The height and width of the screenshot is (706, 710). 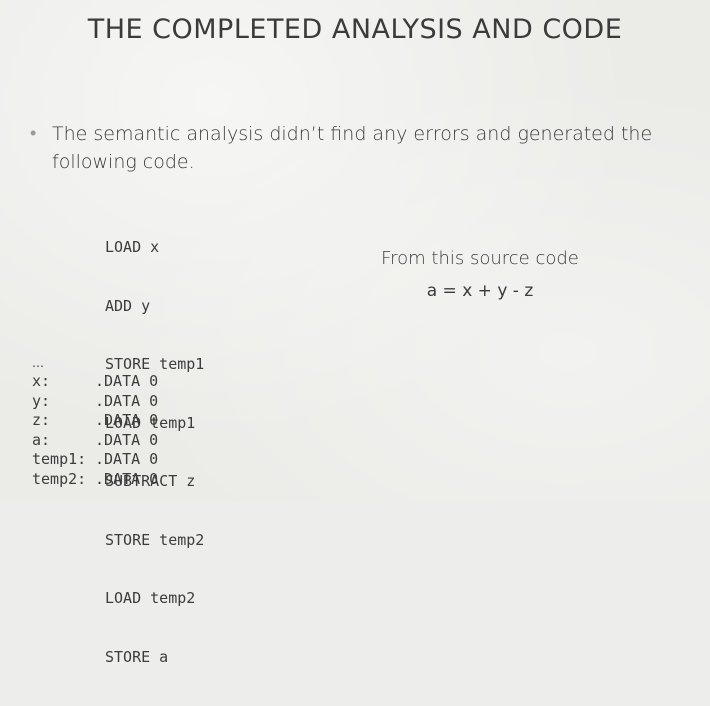 What do you see at coordinates (41, 420) in the screenshot?
I see `data-label: z:` at bounding box center [41, 420].